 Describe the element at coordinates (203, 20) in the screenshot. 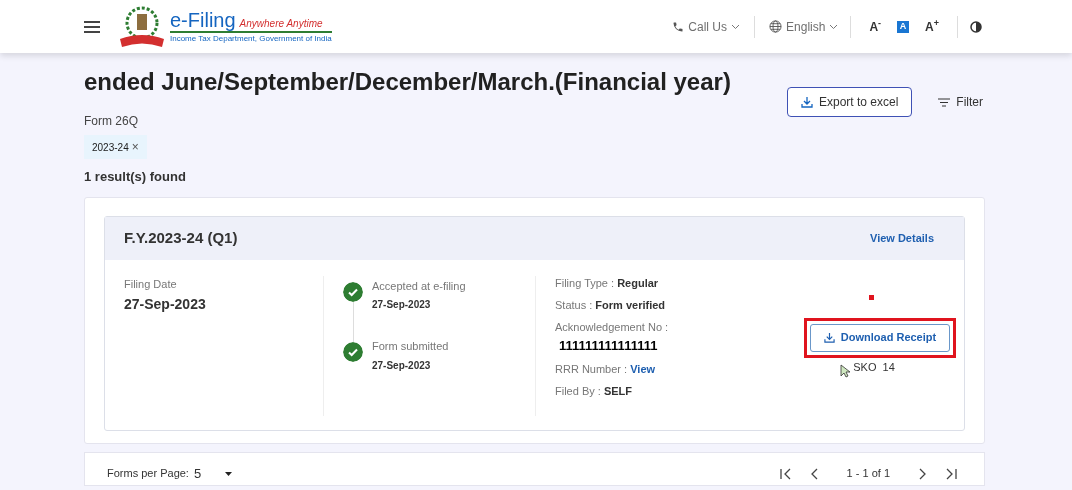

I see `logo-title: e-Filing` at that location.